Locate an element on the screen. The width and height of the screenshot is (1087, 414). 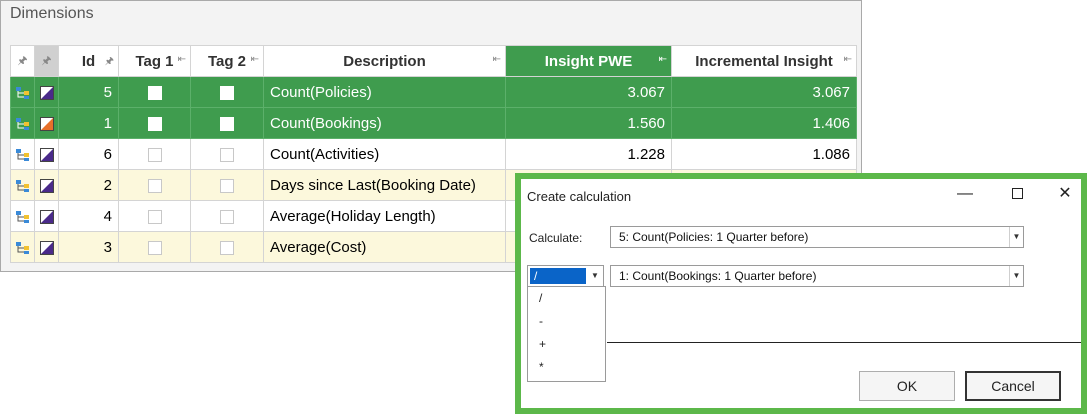
column-header-insight-pwe: Insight PWE ⇤ is located at coordinates (588, 61).